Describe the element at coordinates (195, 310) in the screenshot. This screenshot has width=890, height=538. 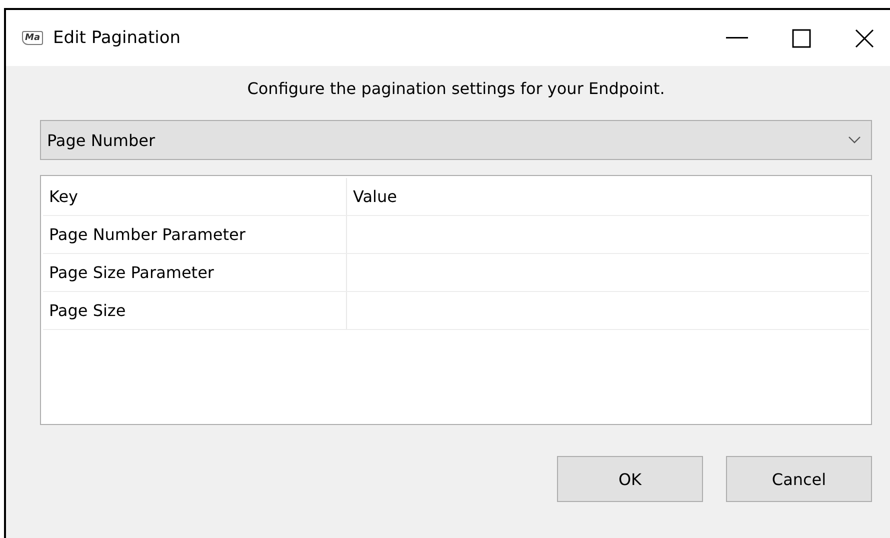
I see `key-cell: Page Size` at that location.